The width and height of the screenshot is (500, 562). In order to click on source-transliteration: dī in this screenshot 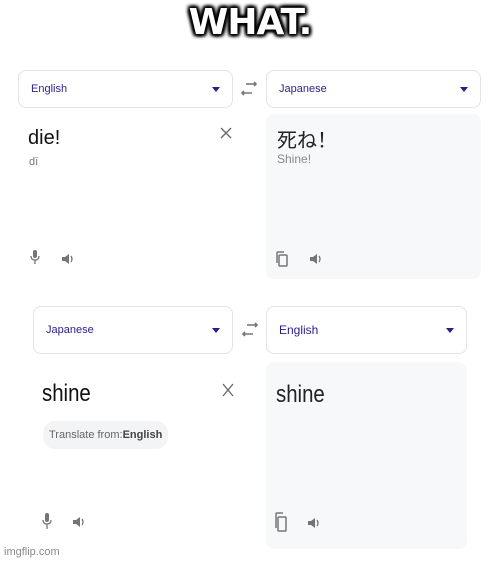, I will do `click(34, 162)`.